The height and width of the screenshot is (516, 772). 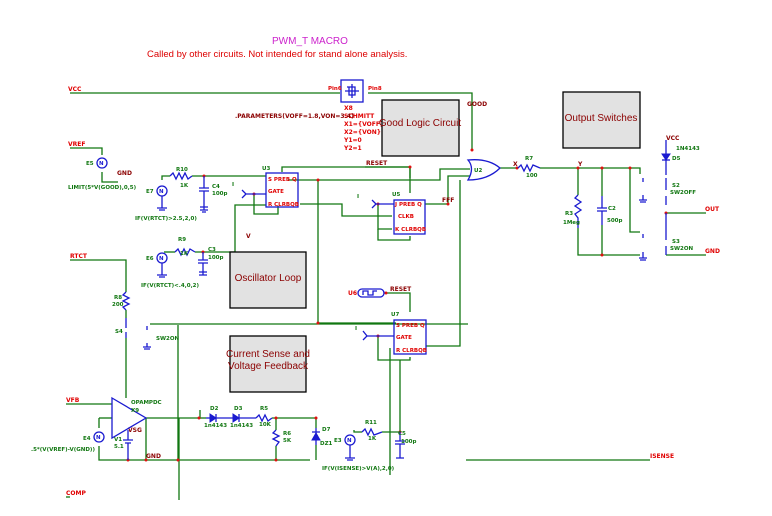 I want to click on svg-text: E7, so click(x=150, y=192).